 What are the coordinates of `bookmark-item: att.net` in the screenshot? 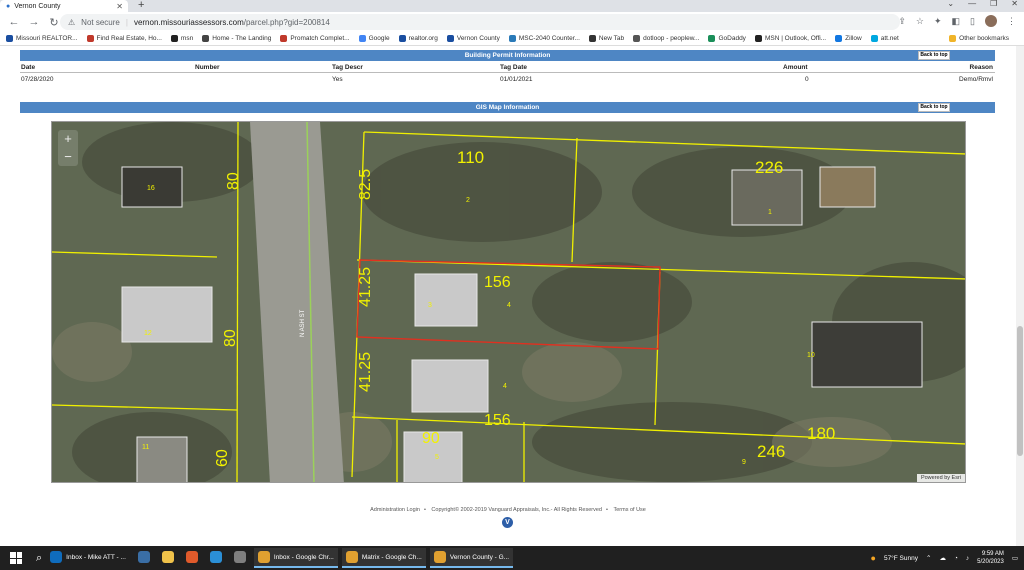 It's located at (884, 38).